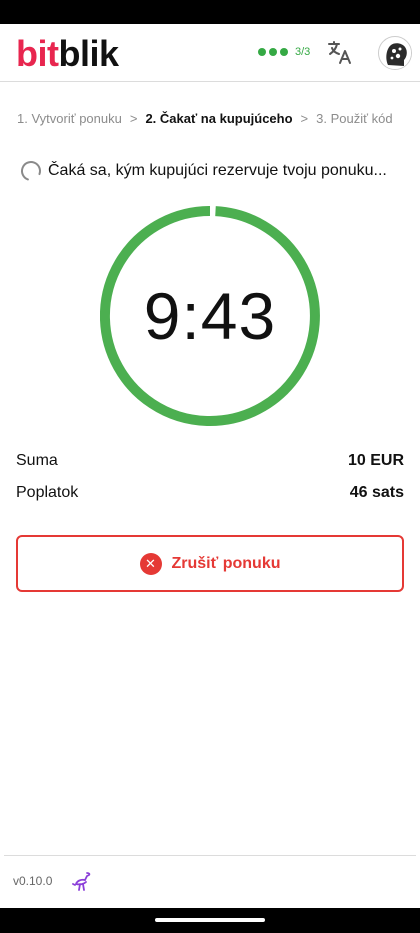  What do you see at coordinates (354, 118) in the screenshot?
I see `step-use-code: 3. Použiť kód` at bounding box center [354, 118].